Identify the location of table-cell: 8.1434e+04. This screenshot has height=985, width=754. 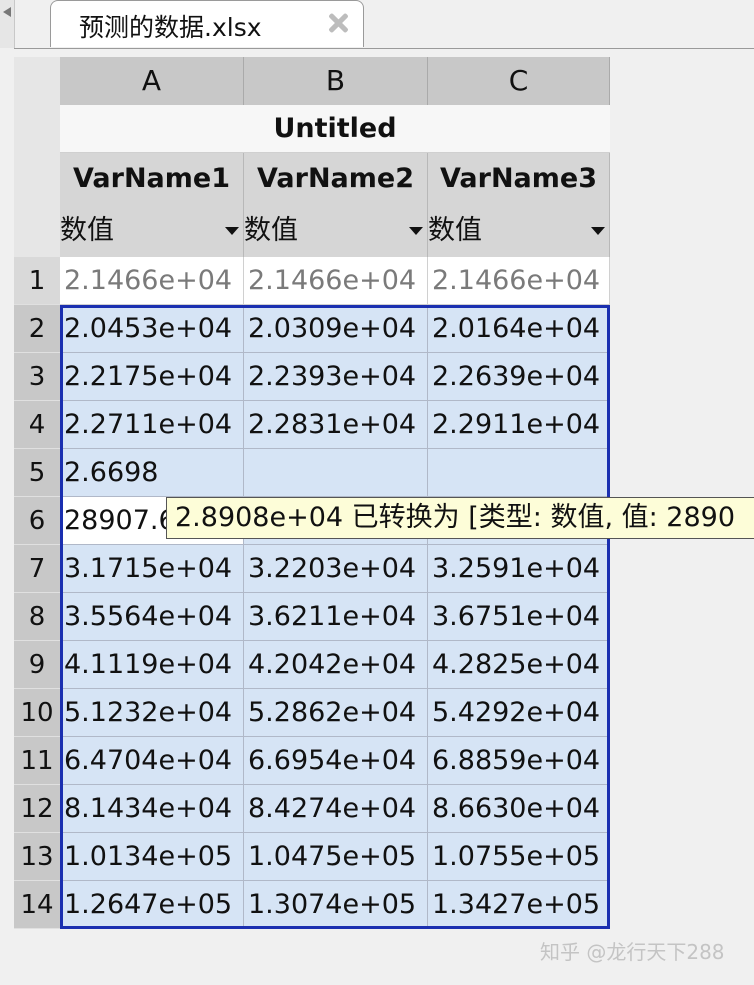
(152, 809).